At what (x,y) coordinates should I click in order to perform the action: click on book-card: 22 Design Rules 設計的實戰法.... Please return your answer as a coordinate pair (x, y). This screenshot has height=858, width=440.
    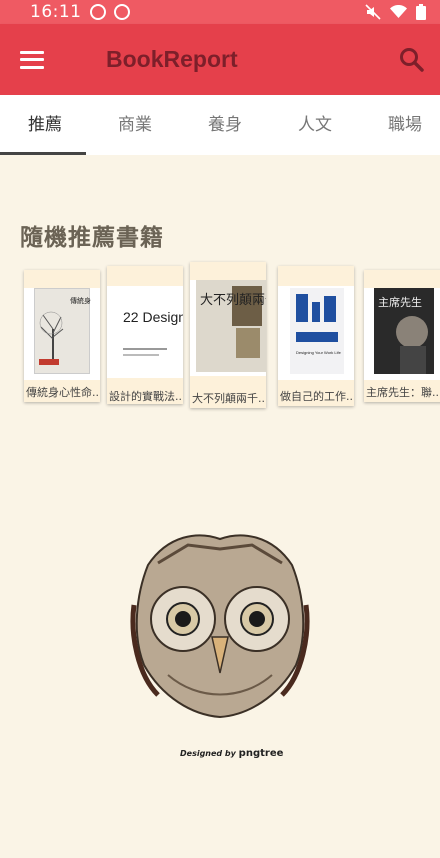
    Looking at the image, I should click on (166, 335).